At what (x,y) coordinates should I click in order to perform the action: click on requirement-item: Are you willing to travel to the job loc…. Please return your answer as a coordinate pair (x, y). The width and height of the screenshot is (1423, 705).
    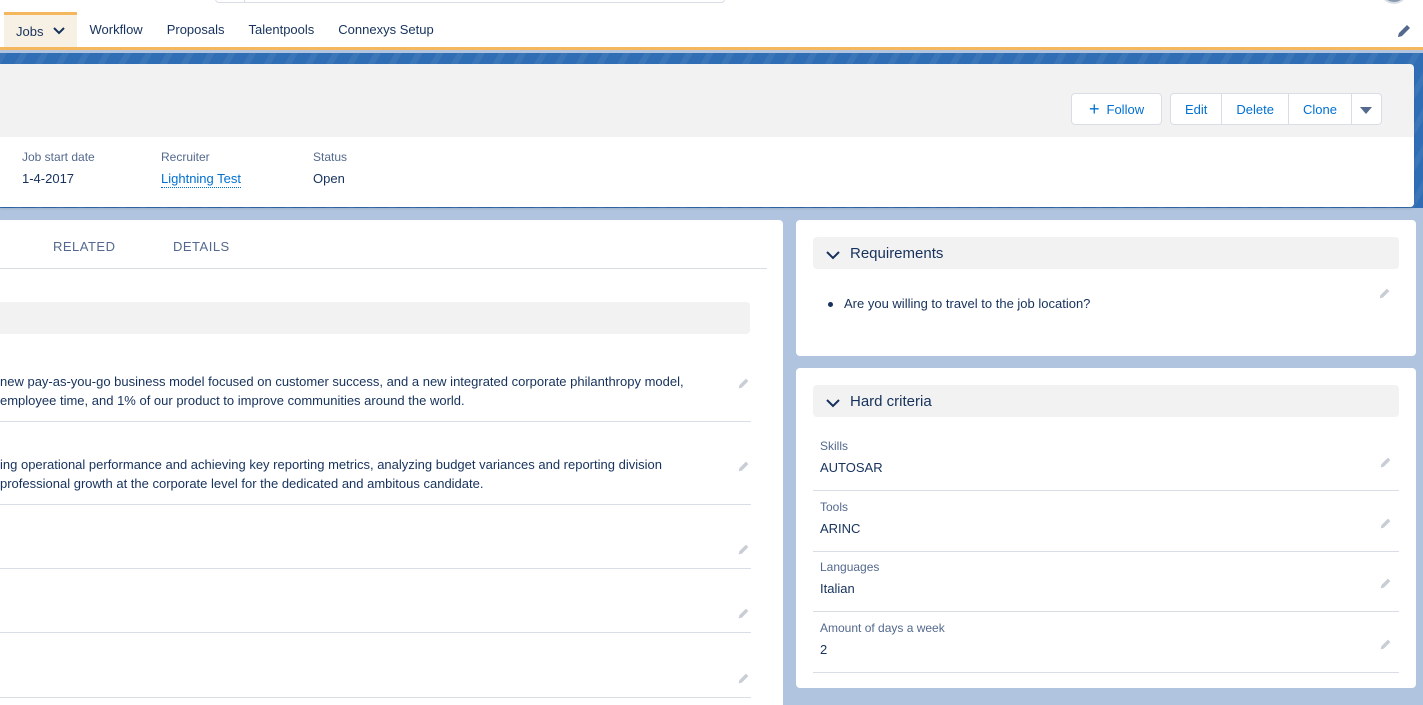
    Looking at the image, I should click on (967, 303).